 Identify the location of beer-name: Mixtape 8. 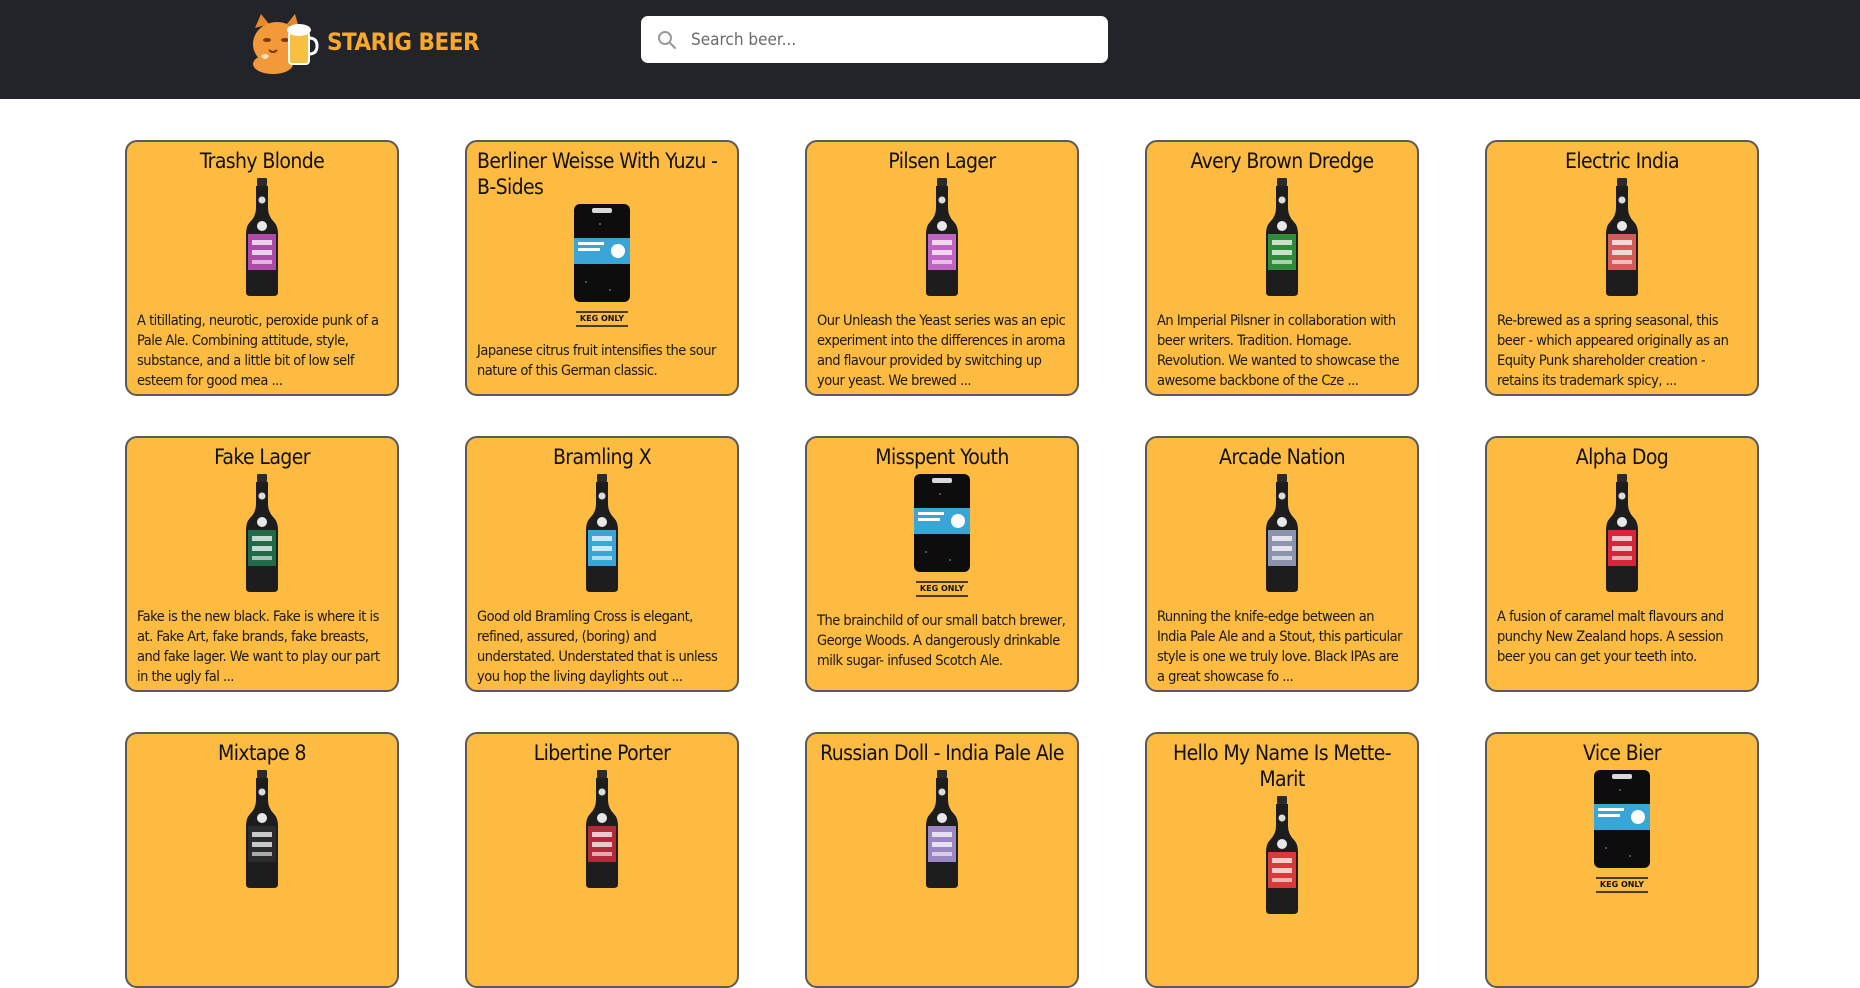
(262, 753).